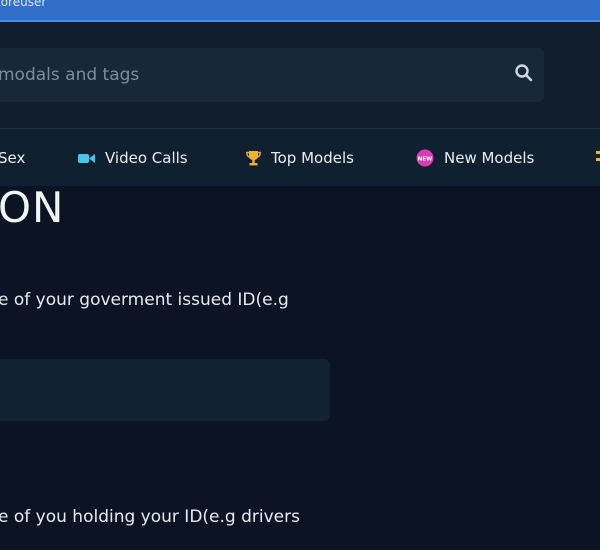 This screenshot has width=600, height=550. I want to click on nav-item-label: Sex, so click(13, 158).